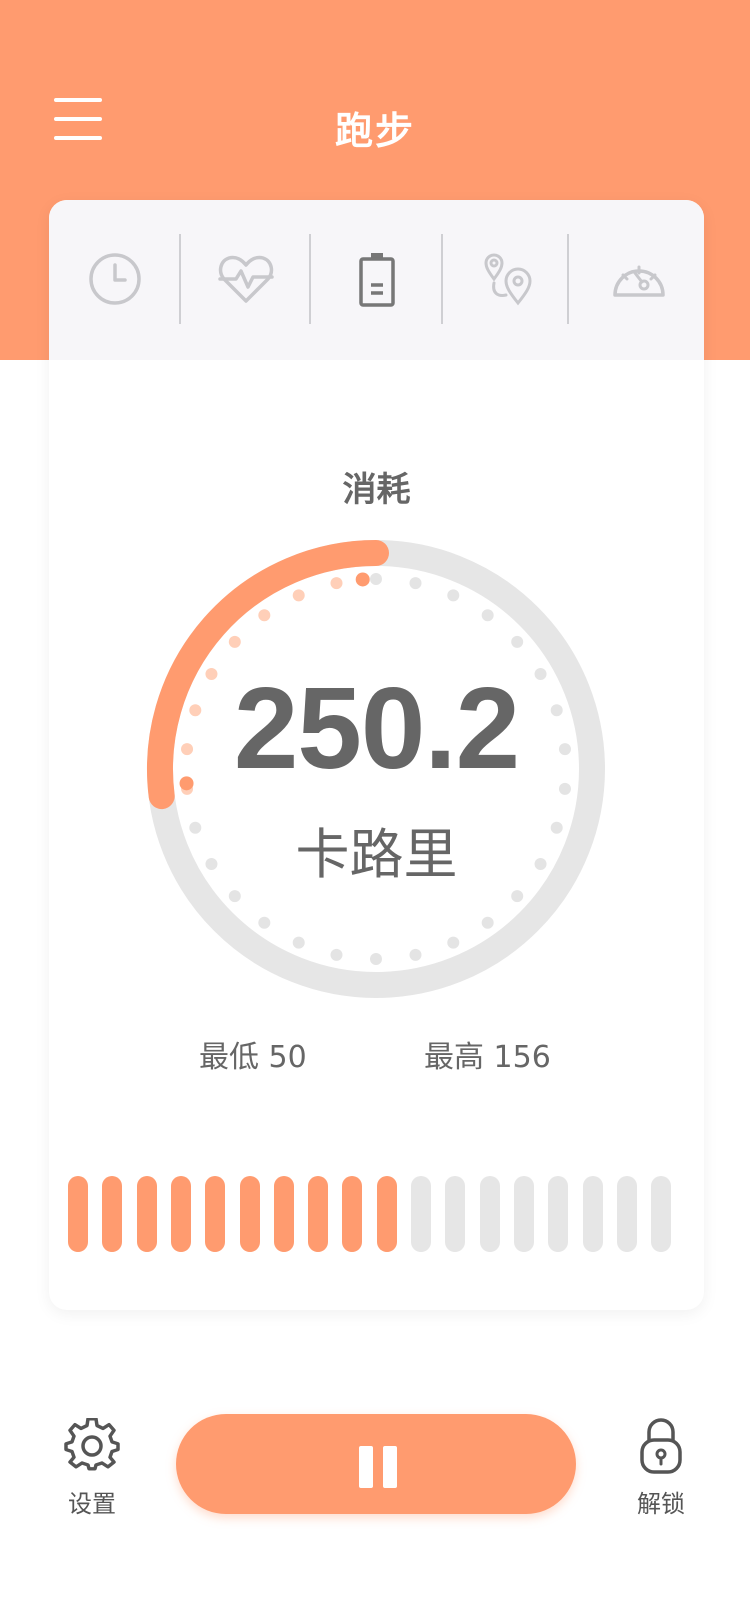 The image size is (750, 1624). Describe the element at coordinates (362, 579) in the screenshot. I see `gauge-marker` at that location.